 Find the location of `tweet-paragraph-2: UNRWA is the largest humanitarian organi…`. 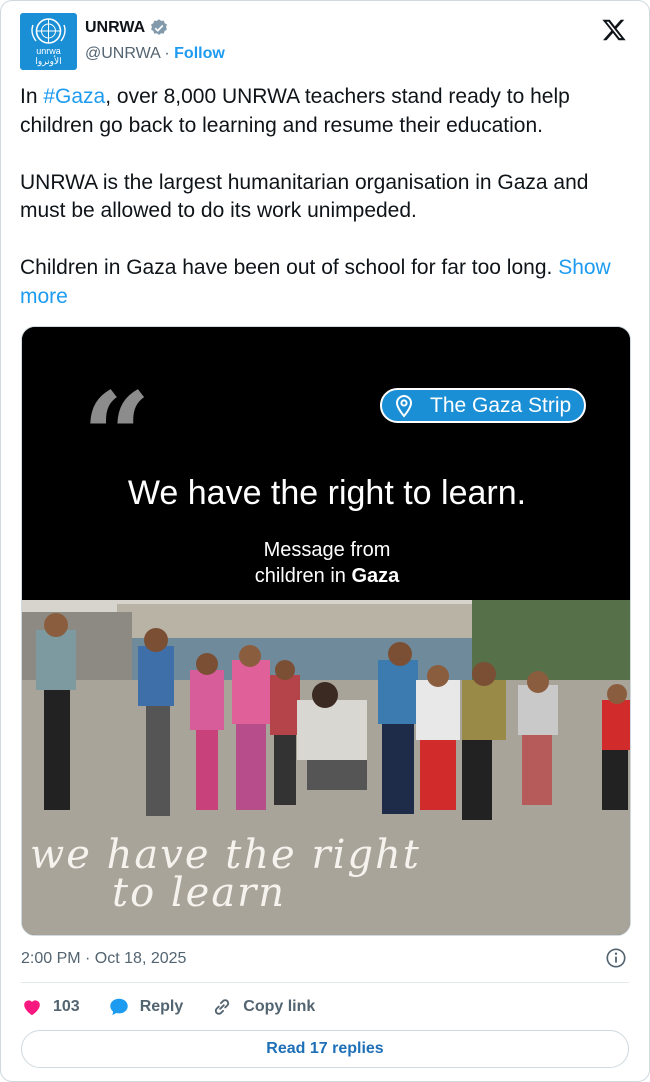

tweet-paragraph-2: UNRWA is the largest humanitarian organi… is located at coordinates (304, 196).